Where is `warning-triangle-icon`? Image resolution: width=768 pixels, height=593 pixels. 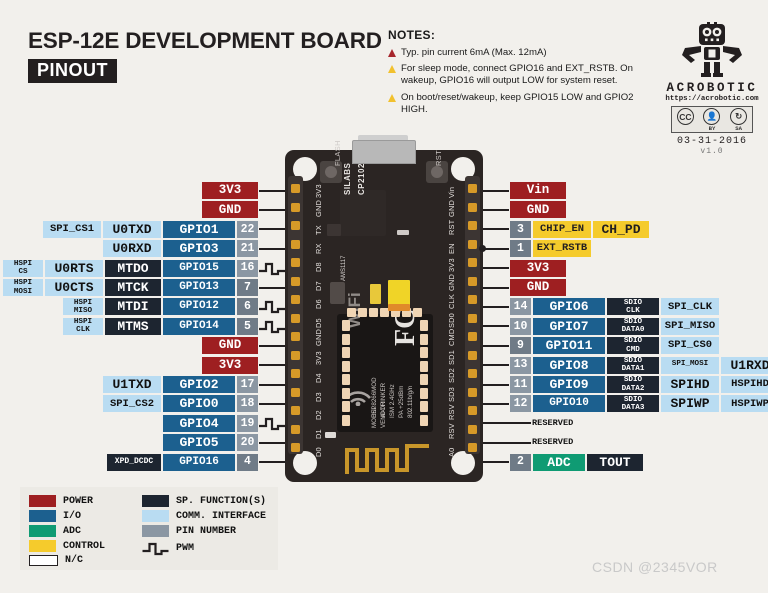
warning-triangle-icon is located at coordinates (392, 53).